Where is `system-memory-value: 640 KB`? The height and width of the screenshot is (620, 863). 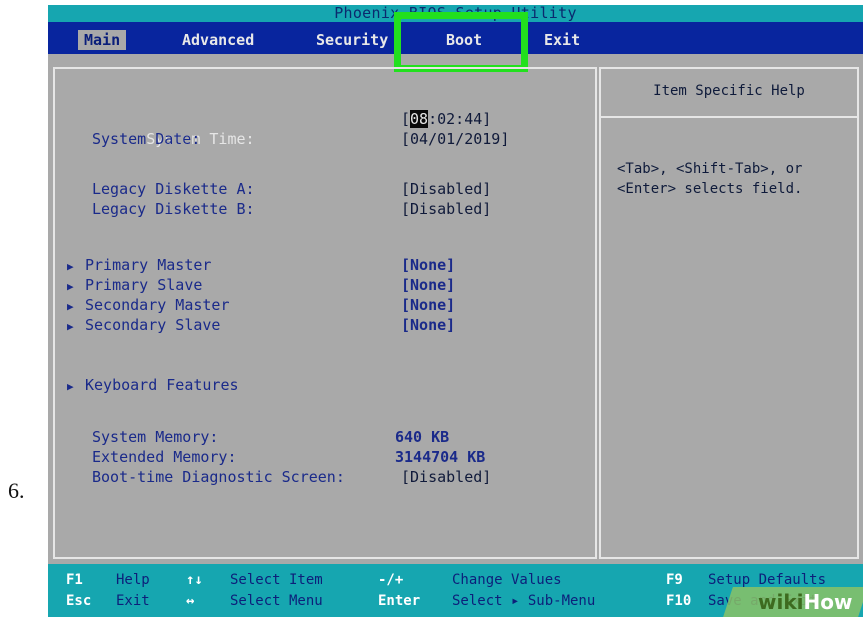
system-memory-value: 640 KB is located at coordinates (422, 437).